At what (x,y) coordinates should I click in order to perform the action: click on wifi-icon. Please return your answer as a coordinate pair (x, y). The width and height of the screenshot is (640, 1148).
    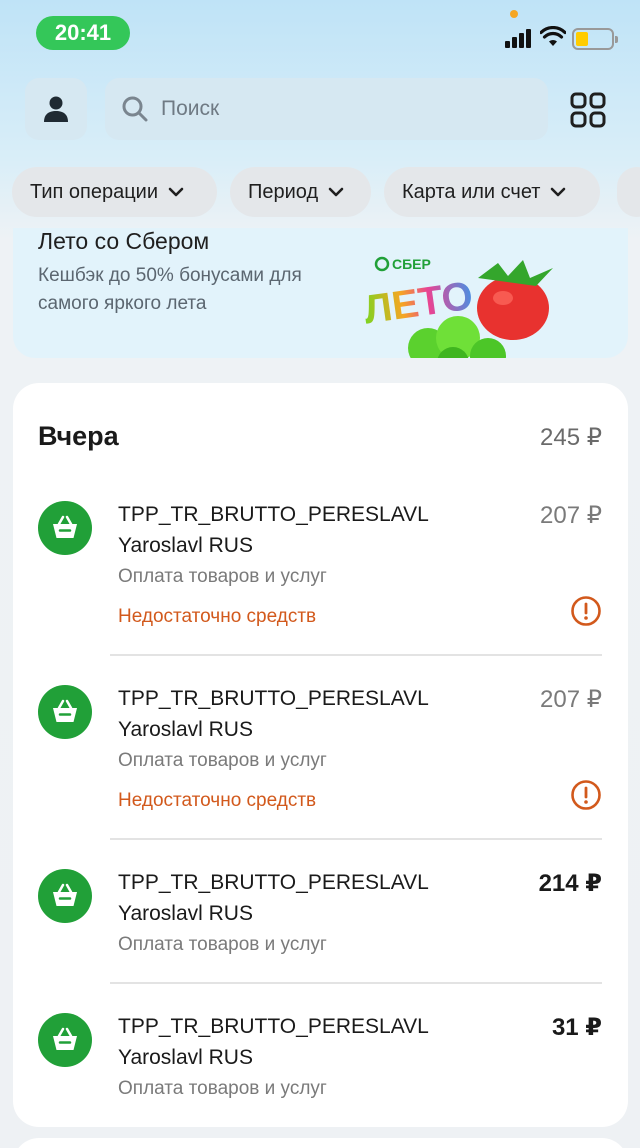
    Looking at the image, I should click on (553, 36).